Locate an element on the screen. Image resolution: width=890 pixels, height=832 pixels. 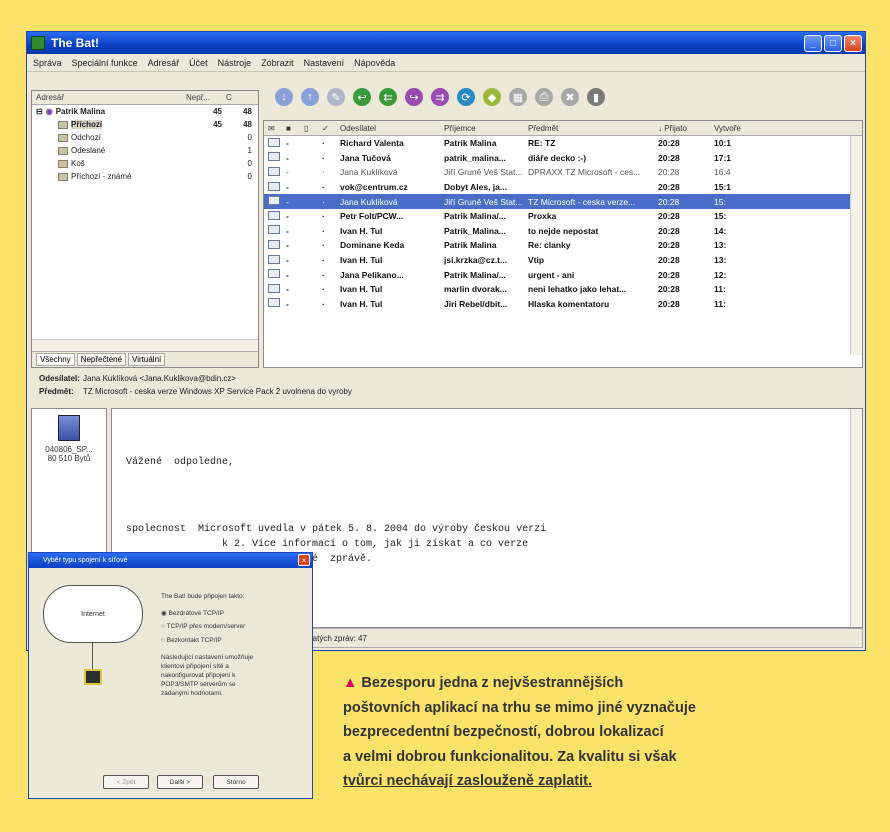
option-radio-3: ○ Bezkontakt TCP/IP is located at coordinates (191, 640).